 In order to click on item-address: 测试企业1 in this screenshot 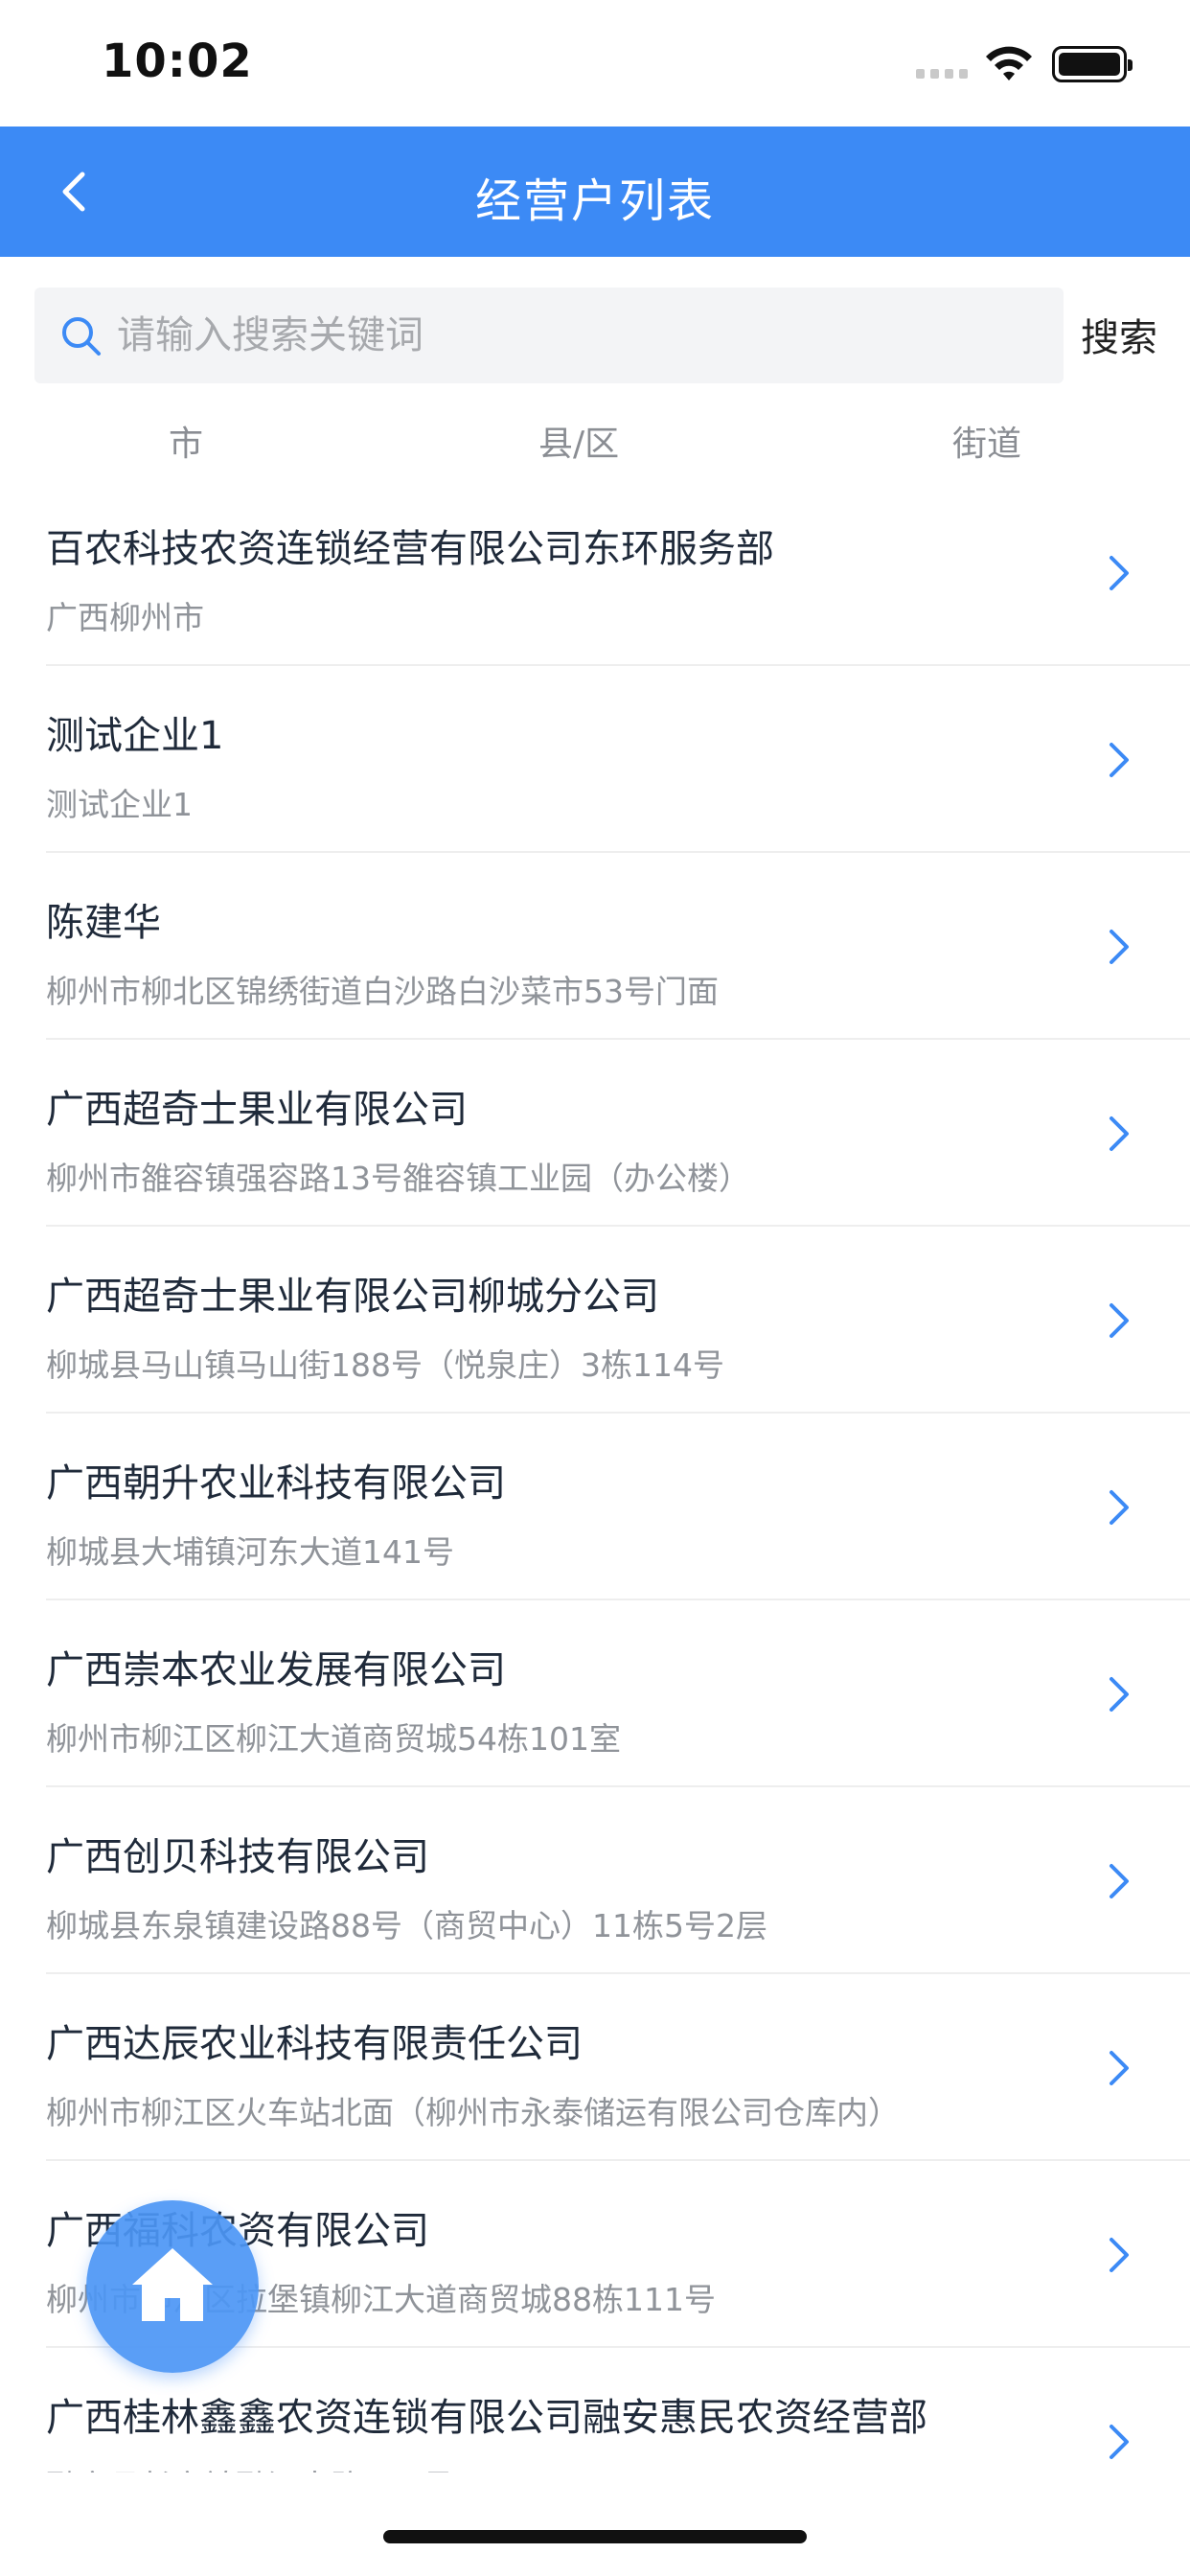, I will do `click(120, 805)`.